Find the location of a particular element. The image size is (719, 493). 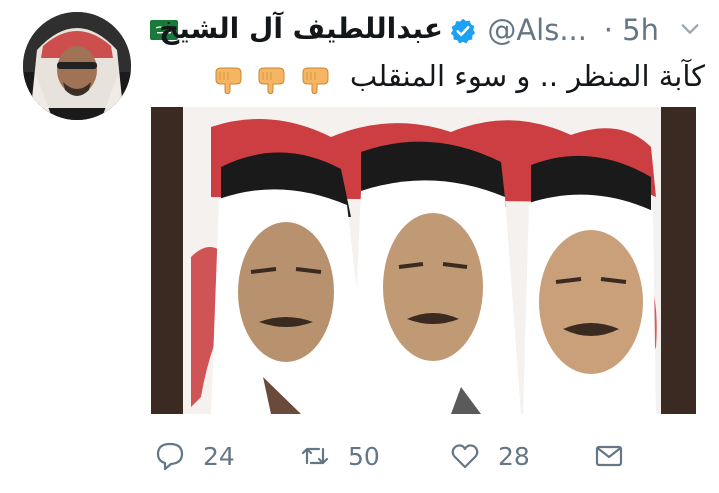

heart-icon is located at coordinates (465, 456).